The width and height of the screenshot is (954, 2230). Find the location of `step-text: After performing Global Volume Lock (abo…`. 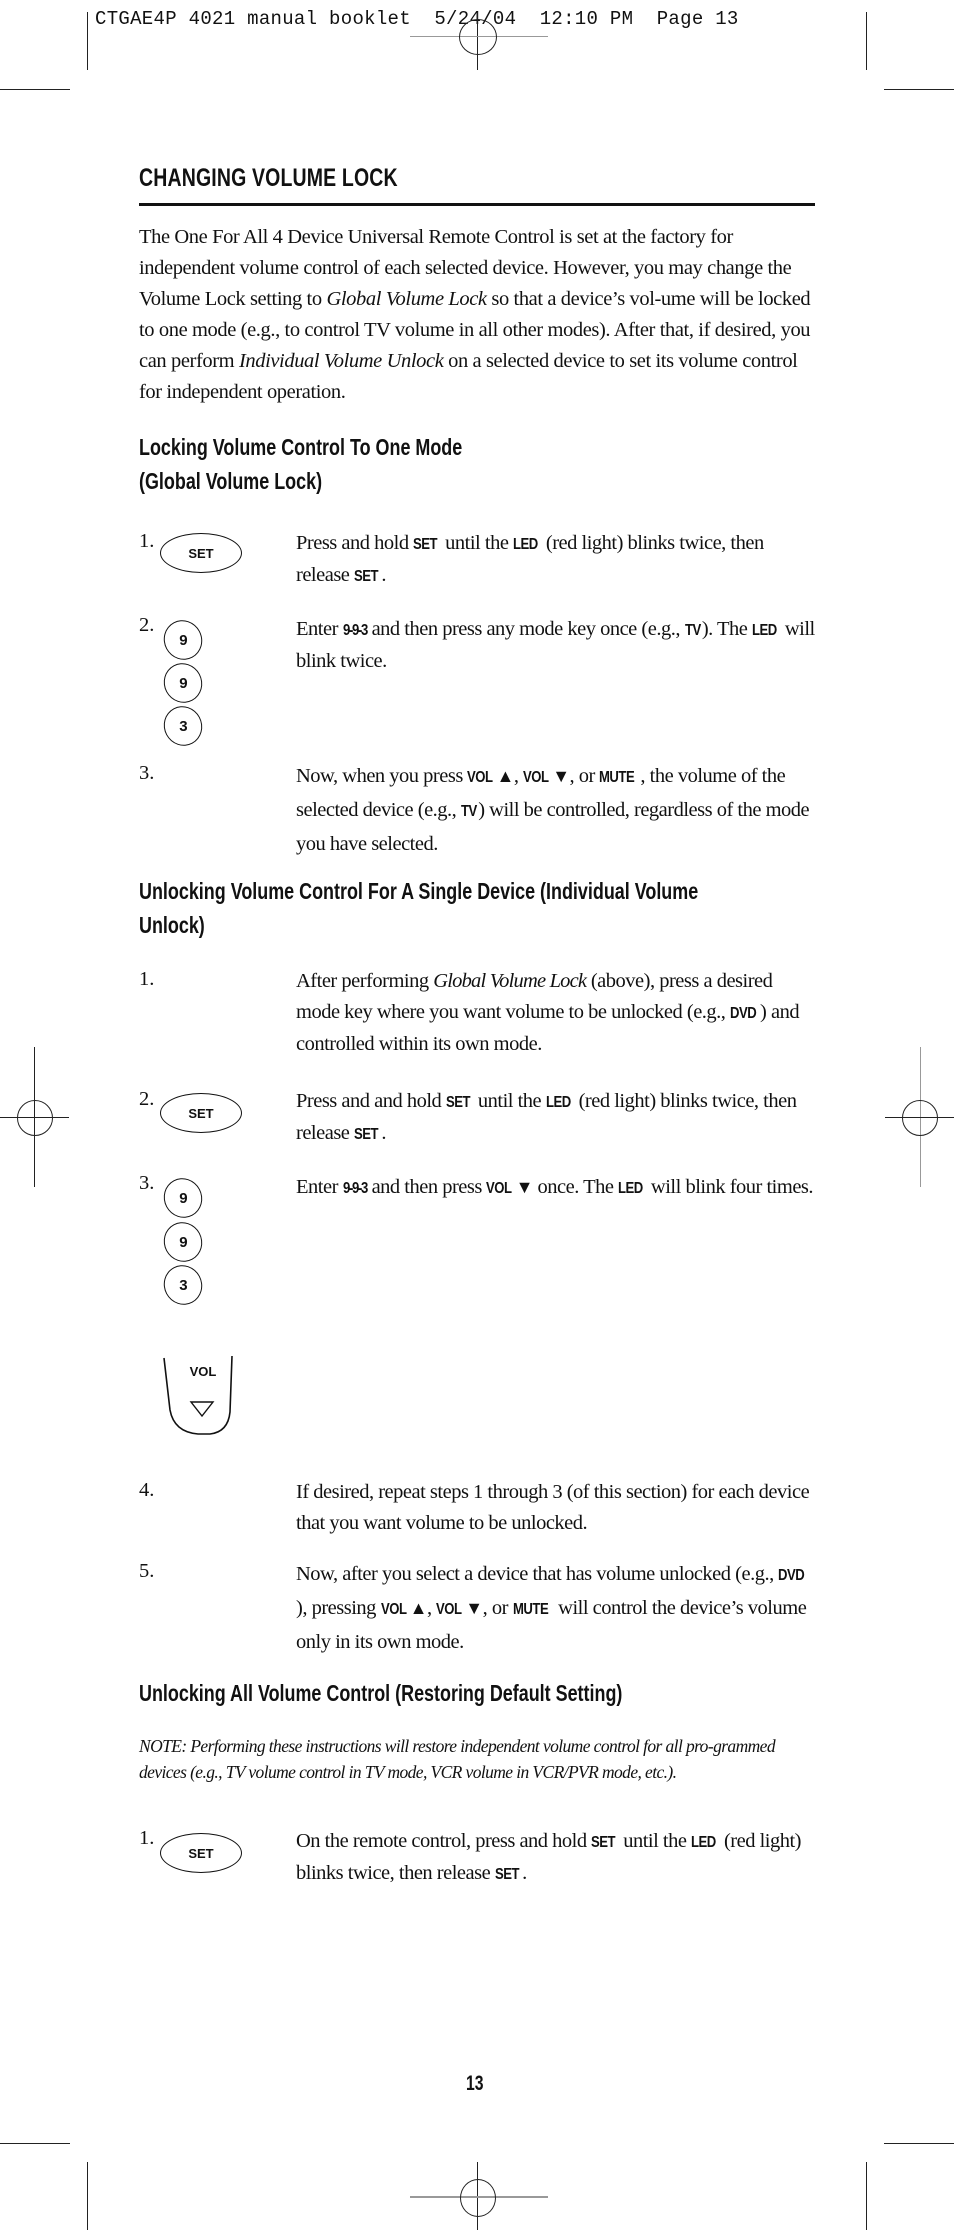

step-text: After performing Global Volume Lock (abo… is located at coordinates (548, 1012).